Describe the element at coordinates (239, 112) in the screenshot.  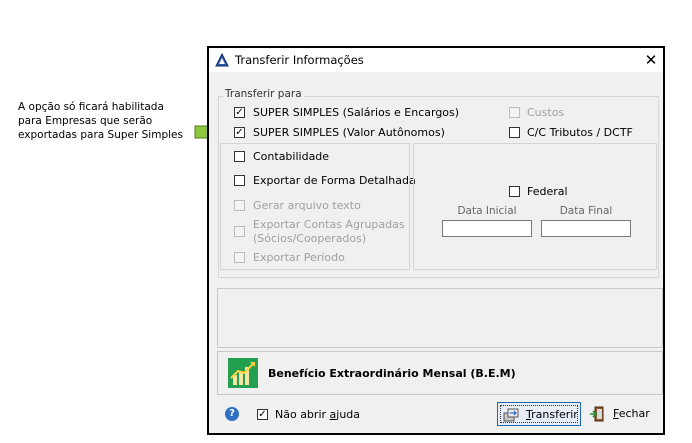
I see `super-simples-salarios-checkbox: ✓` at that location.